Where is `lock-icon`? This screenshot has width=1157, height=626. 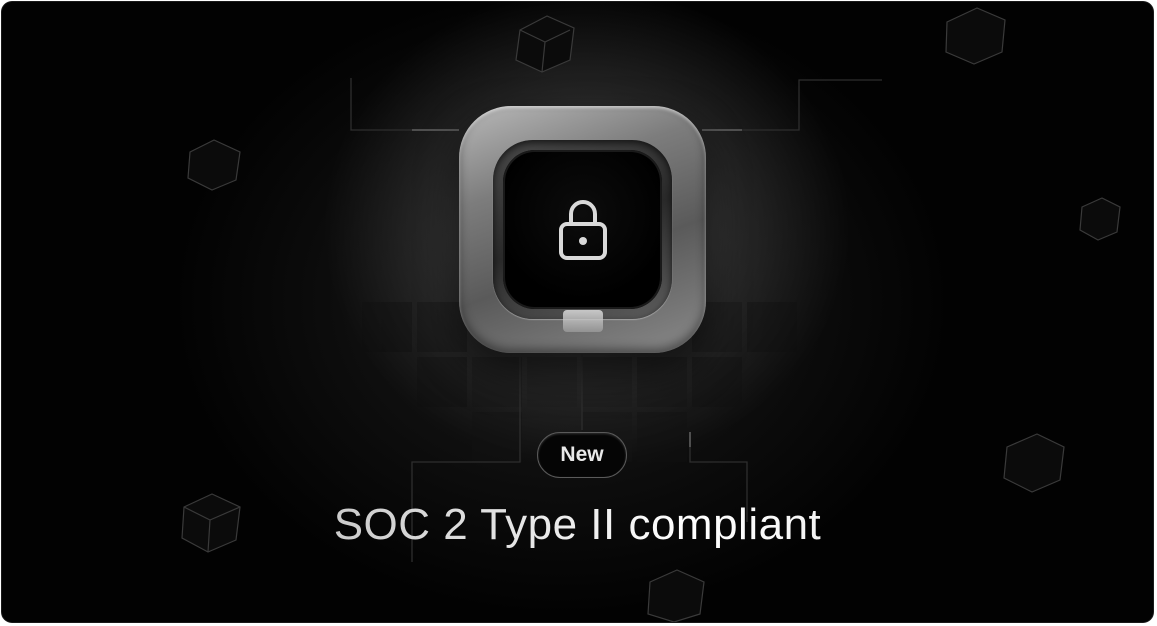 lock-icon is located at coordinates (583, 230).